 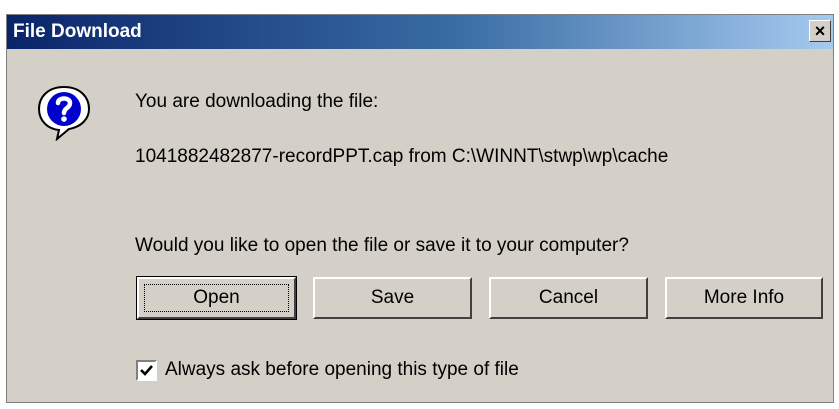 I want to click on title-bar: File Download ×, so click(x=420, y=32).